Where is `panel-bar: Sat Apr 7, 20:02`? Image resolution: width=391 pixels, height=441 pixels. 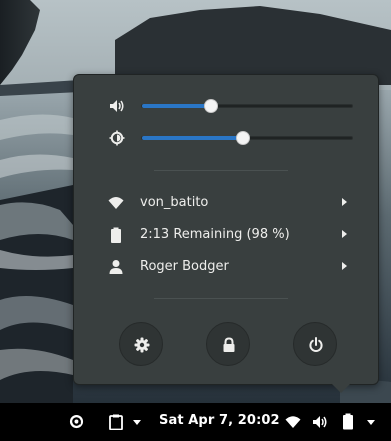
panel-bar: Sat Apr 7, 20:02 is located at coordinates (195, 422).